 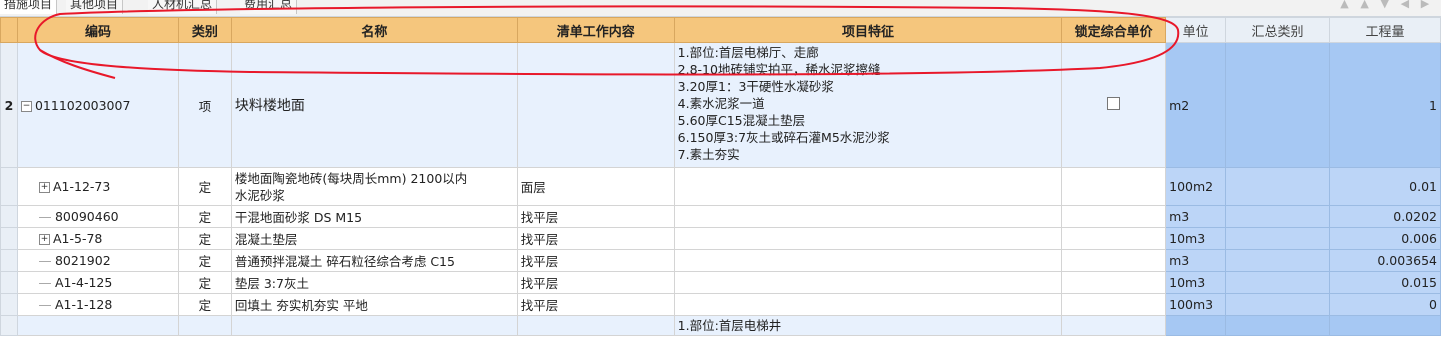 What do you see at coordinates (9, 105) in the screenshot?
I see `row-number: 2` at bounding box center [9, 105].